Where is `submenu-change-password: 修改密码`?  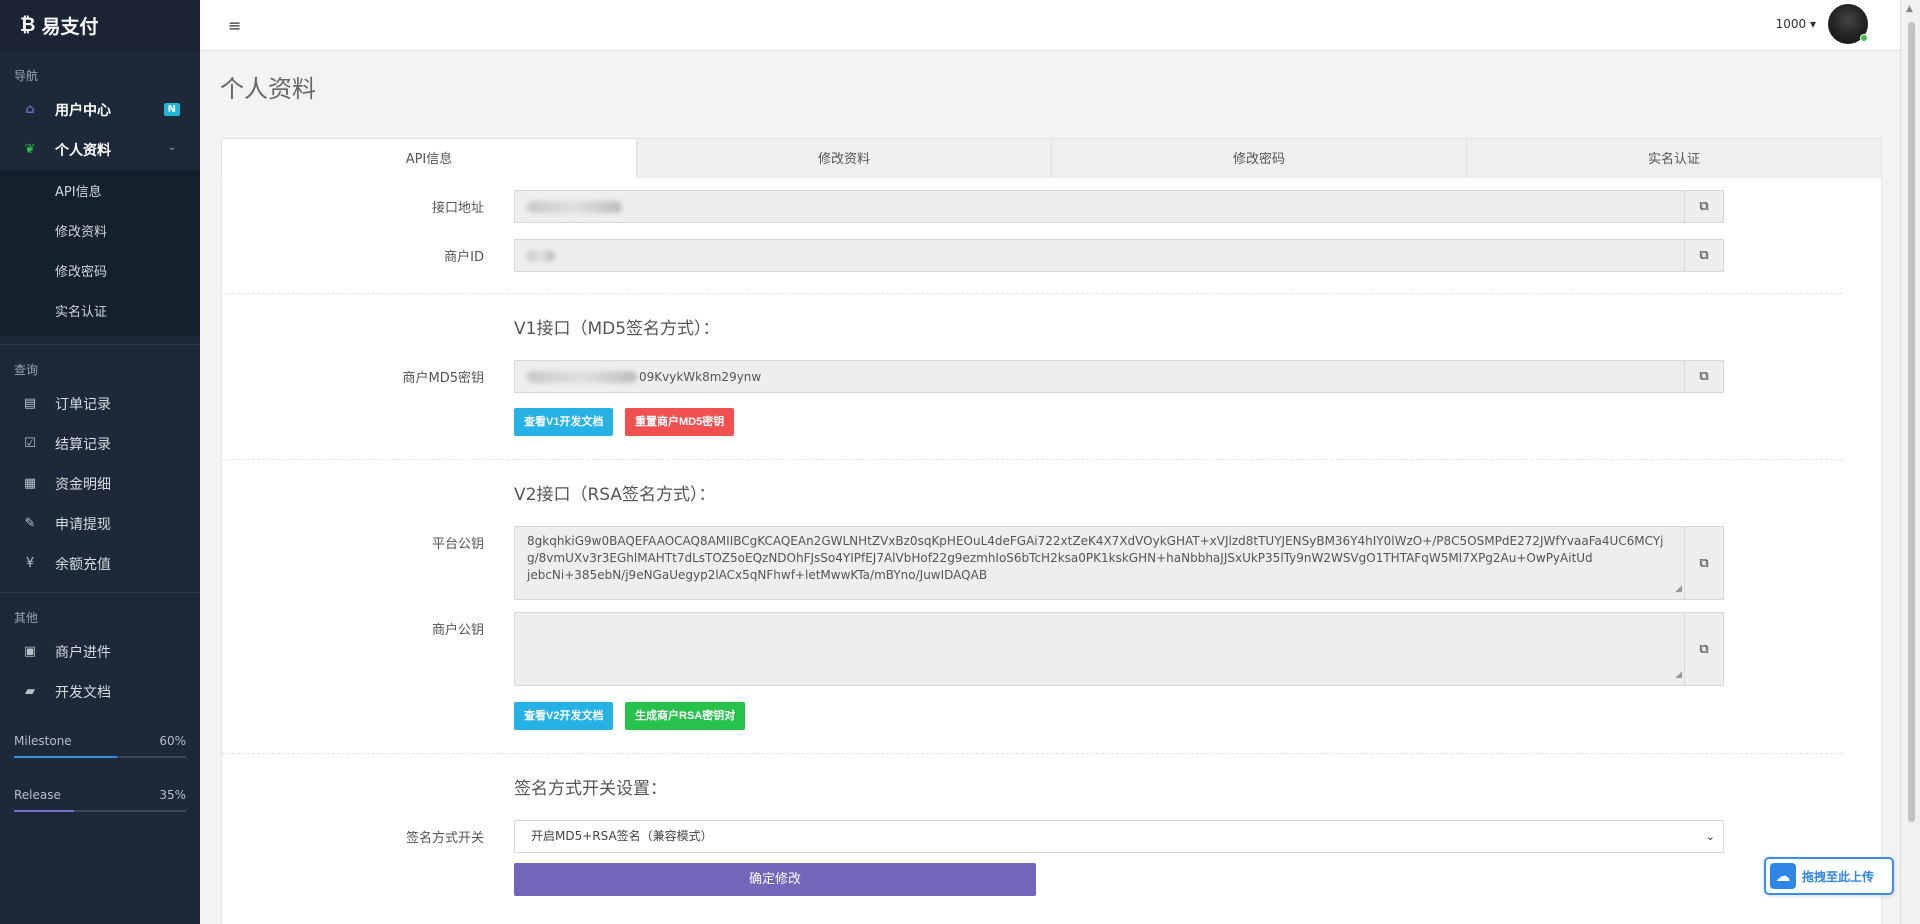 submenu-change-password: 修改密码 is located at coordinates (100, 270).